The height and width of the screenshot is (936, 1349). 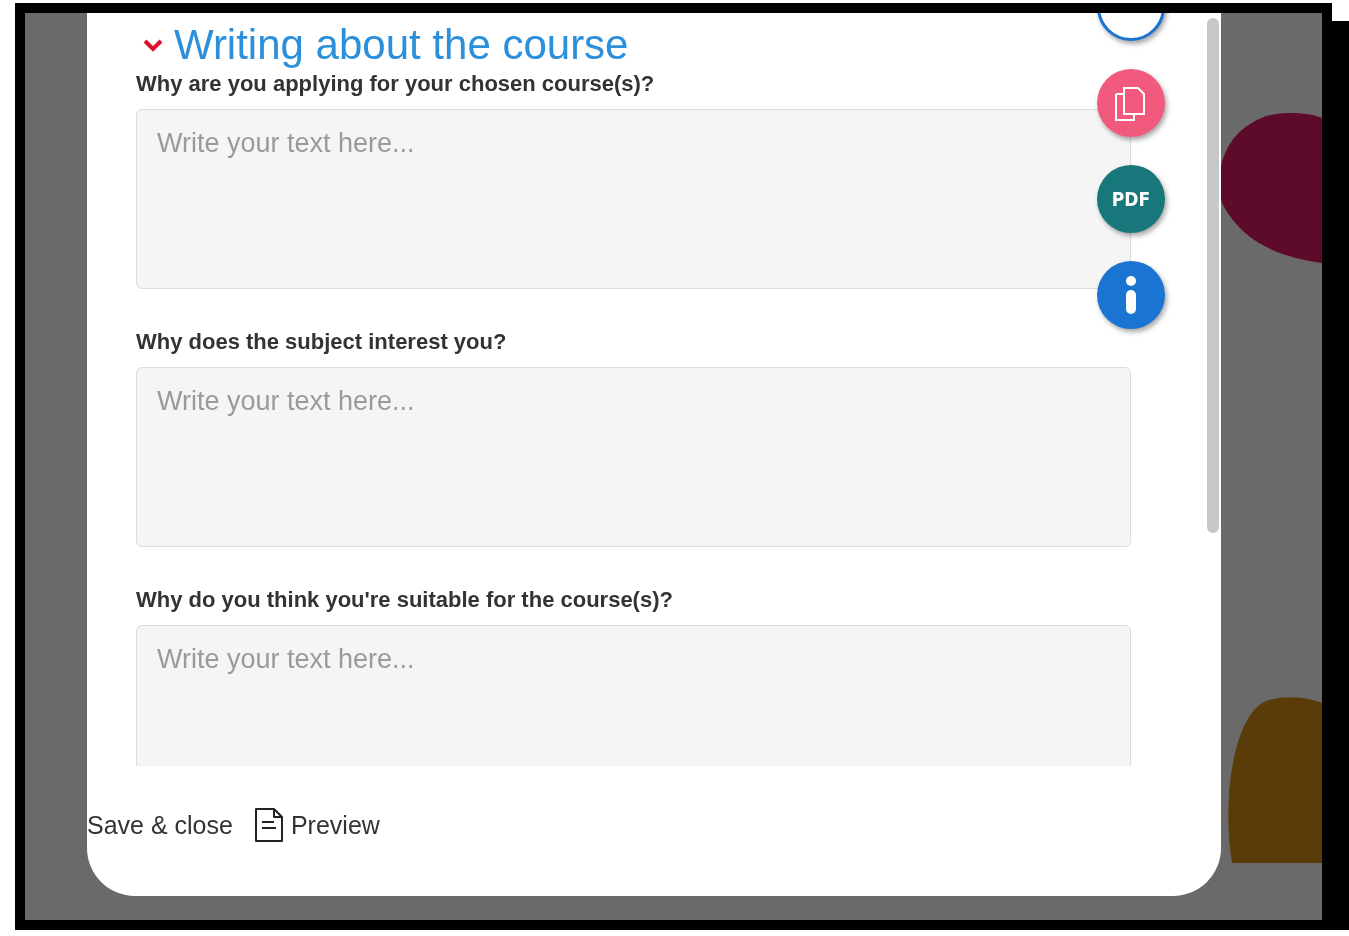 I want to click on info-icon, so click(x=1131, y=295).